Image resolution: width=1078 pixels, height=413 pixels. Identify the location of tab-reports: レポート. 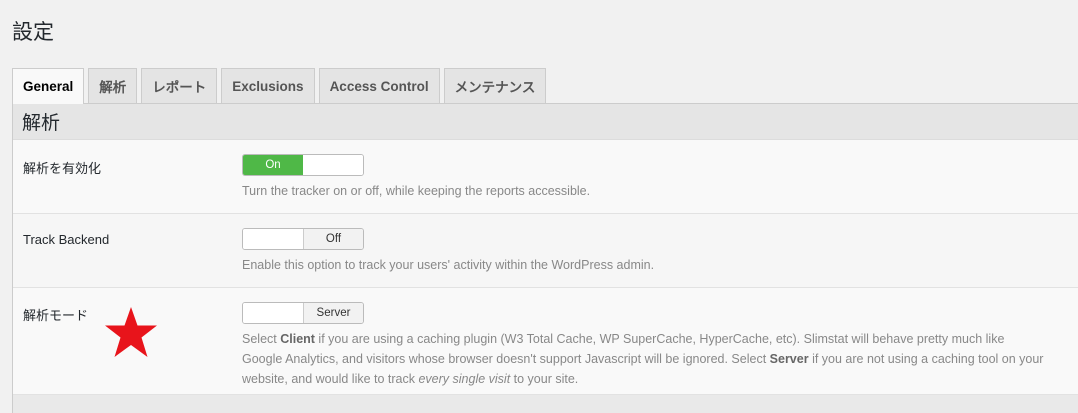
(179, 85).